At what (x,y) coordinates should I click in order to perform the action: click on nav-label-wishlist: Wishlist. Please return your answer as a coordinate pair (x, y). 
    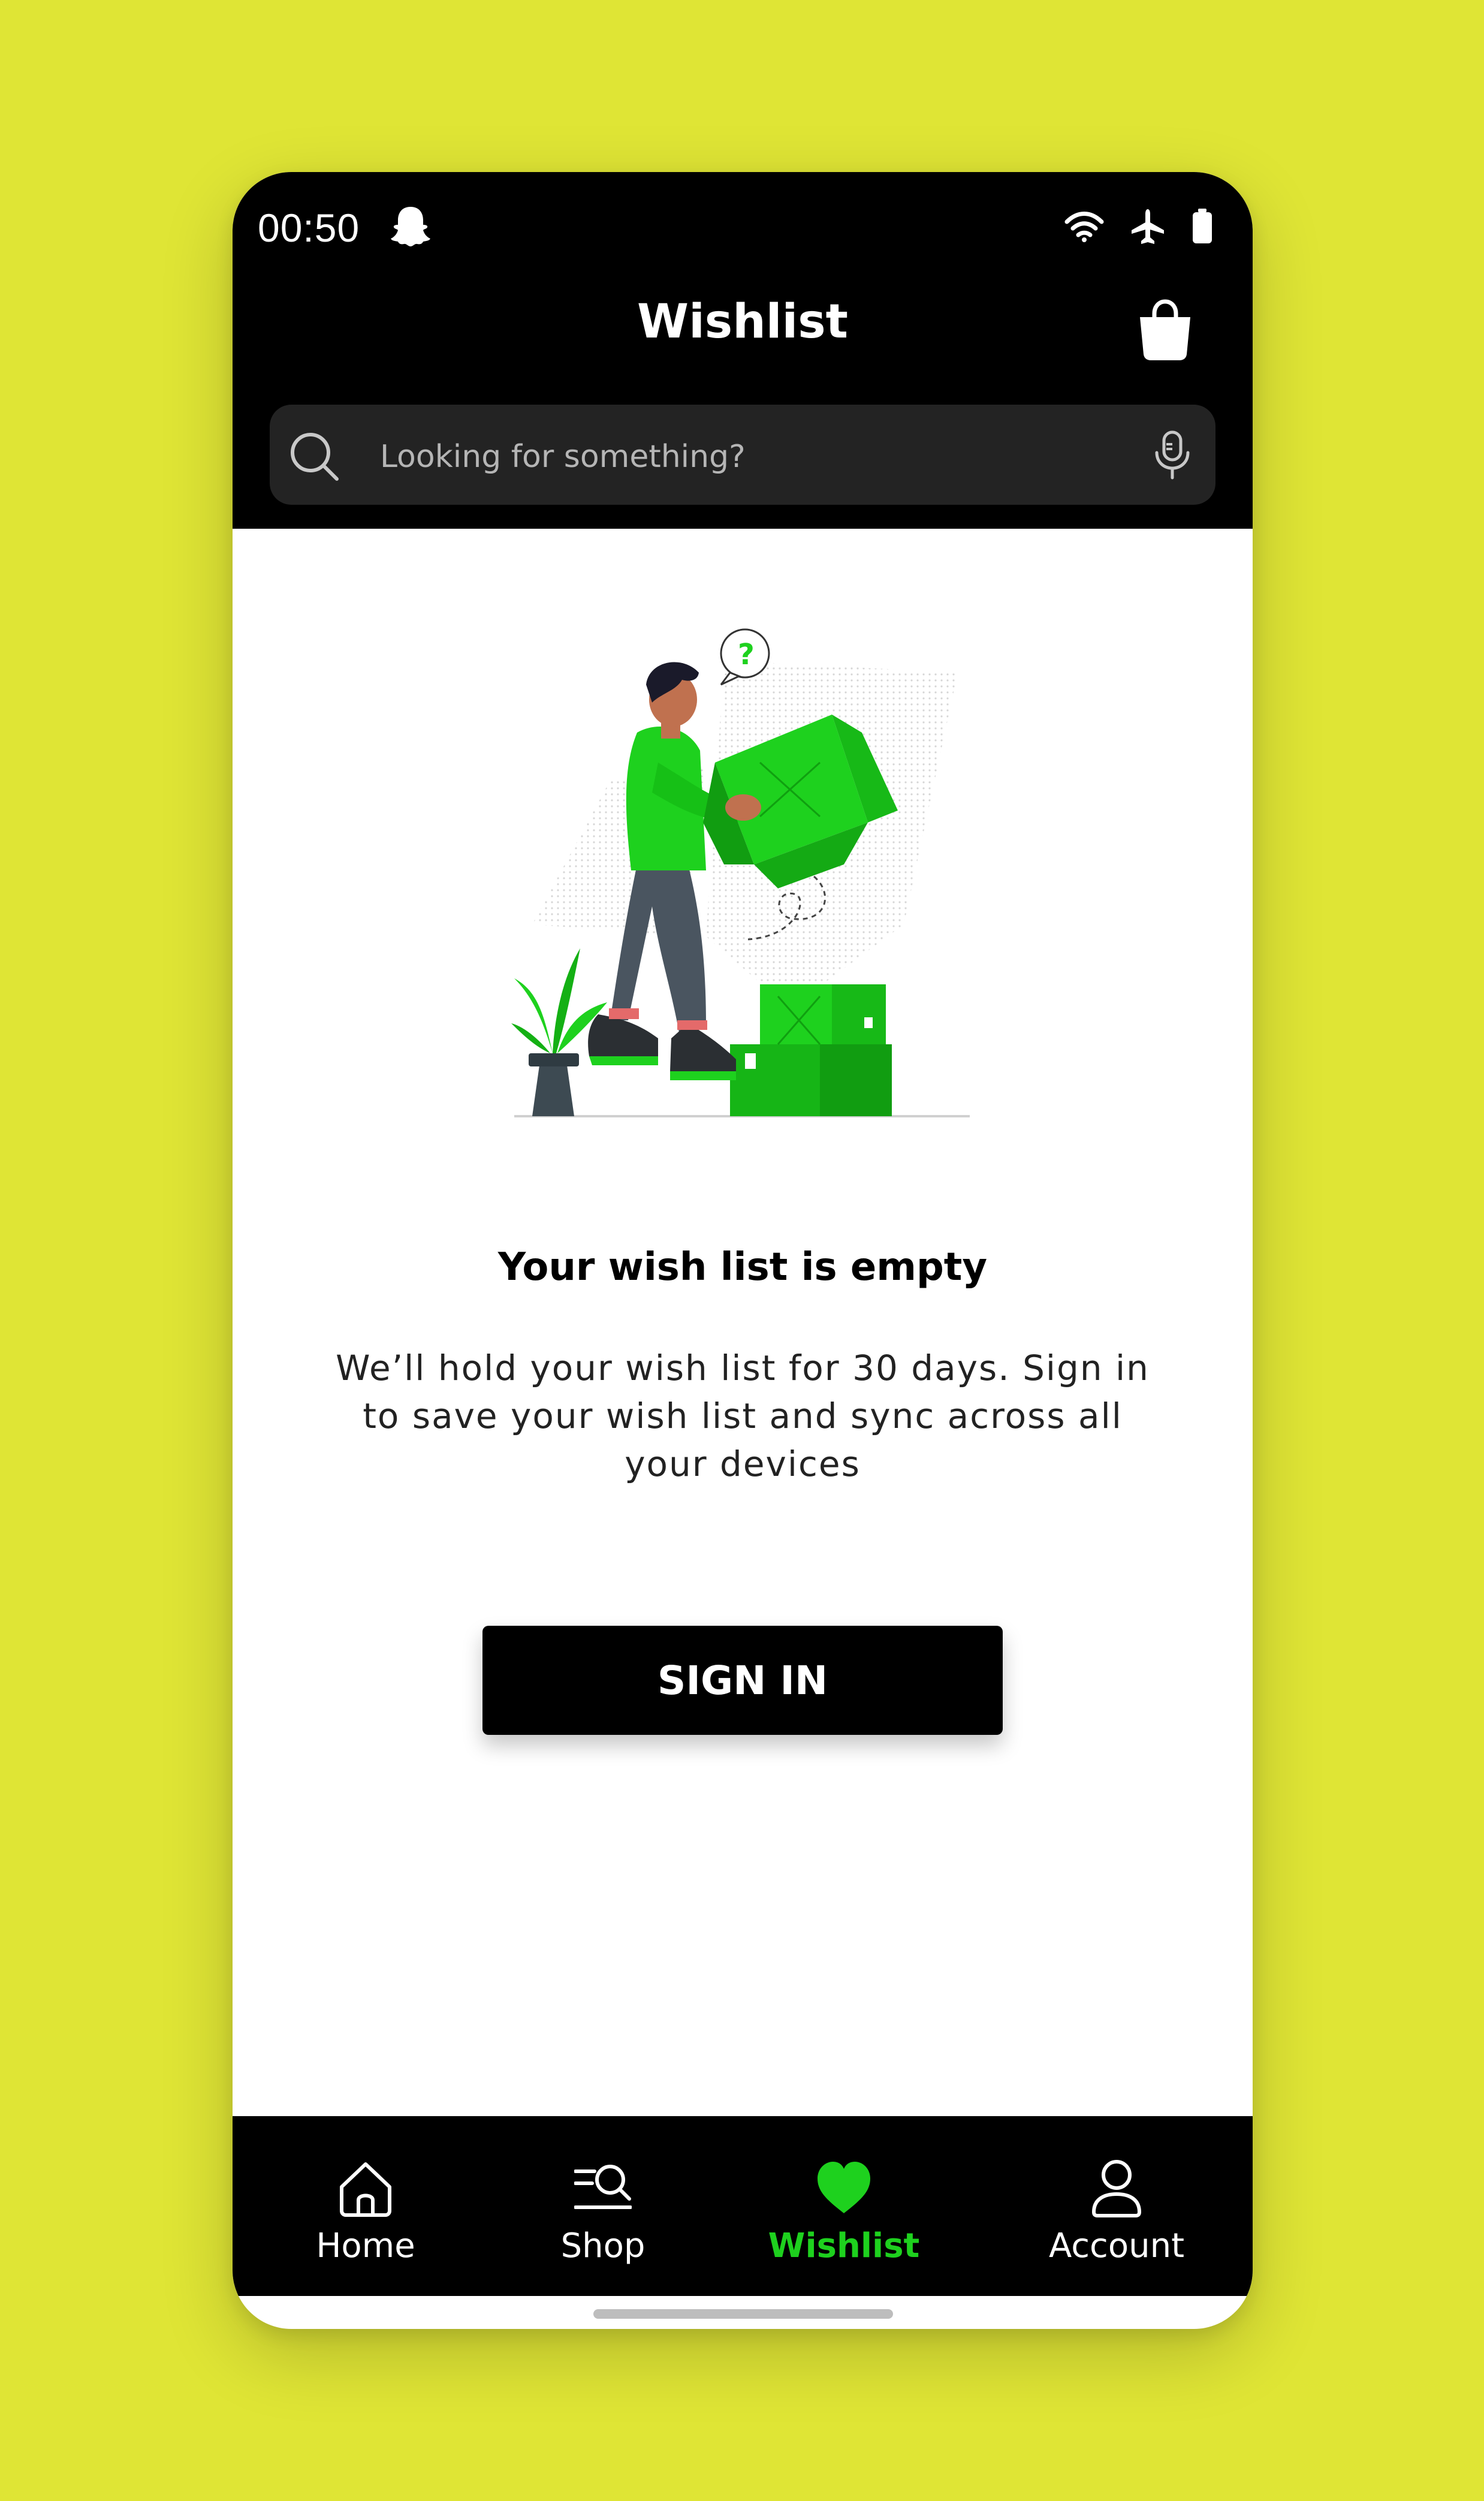
    Looking at the image, I should click on (844, 2245).